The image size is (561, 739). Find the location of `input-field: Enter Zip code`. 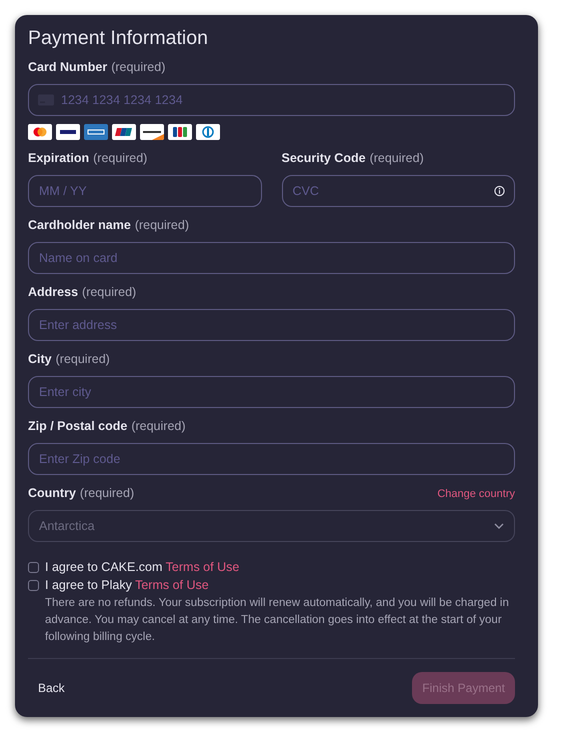

input-field: Enter Zip code is located at coordinates (271, 459).